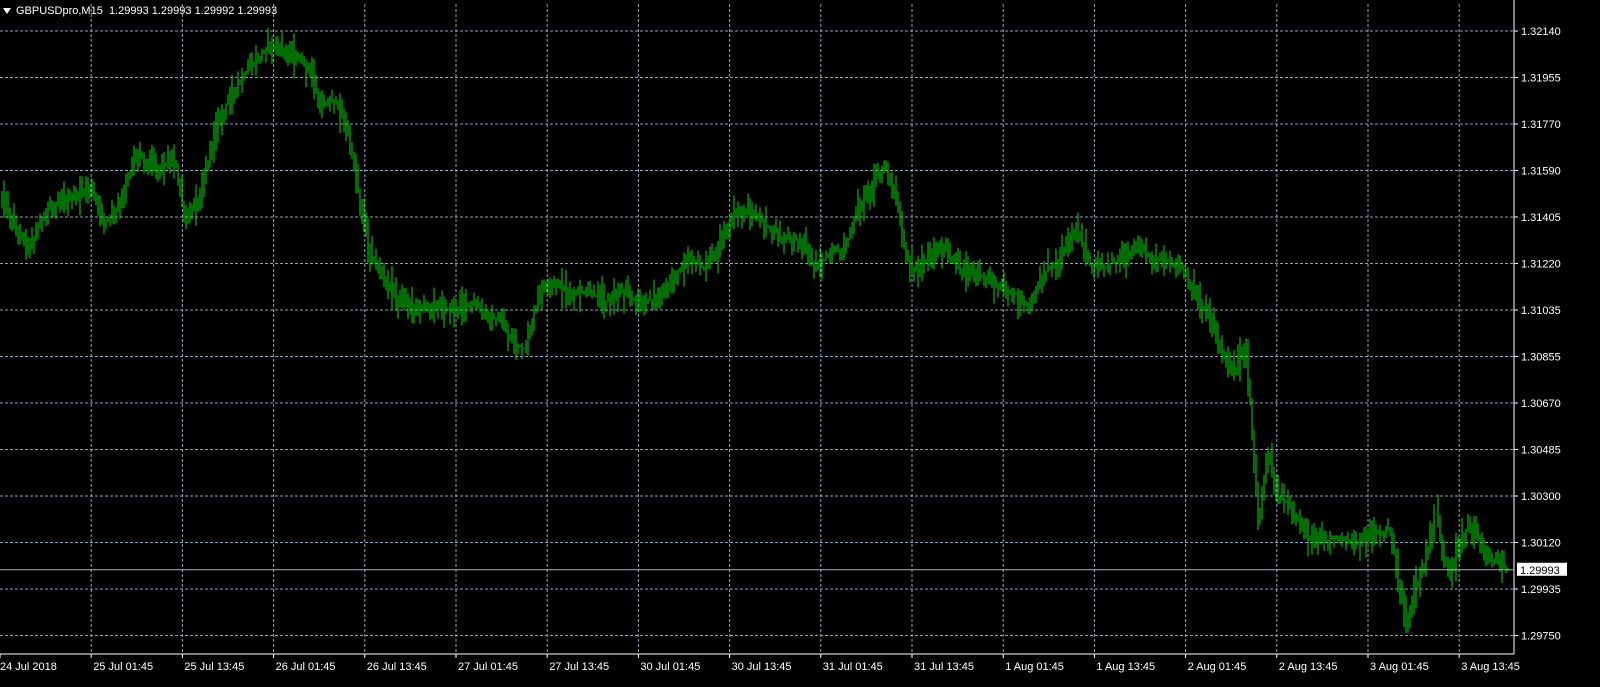 The width and height of the screenshot is (1600, 687). I want to click on x-tick-label: 1 Aug 01:45, so click(1034, 667).